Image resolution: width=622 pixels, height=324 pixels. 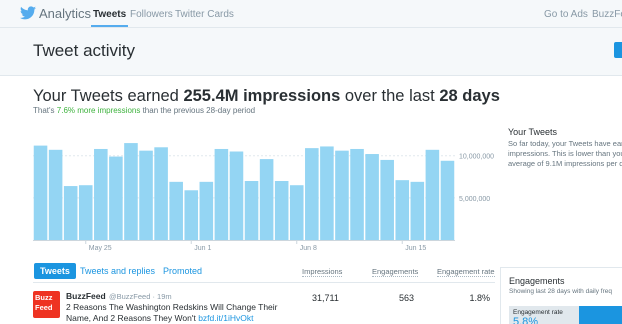 I want to click on page-title: Tweet activity, so click(x=84, y=50).